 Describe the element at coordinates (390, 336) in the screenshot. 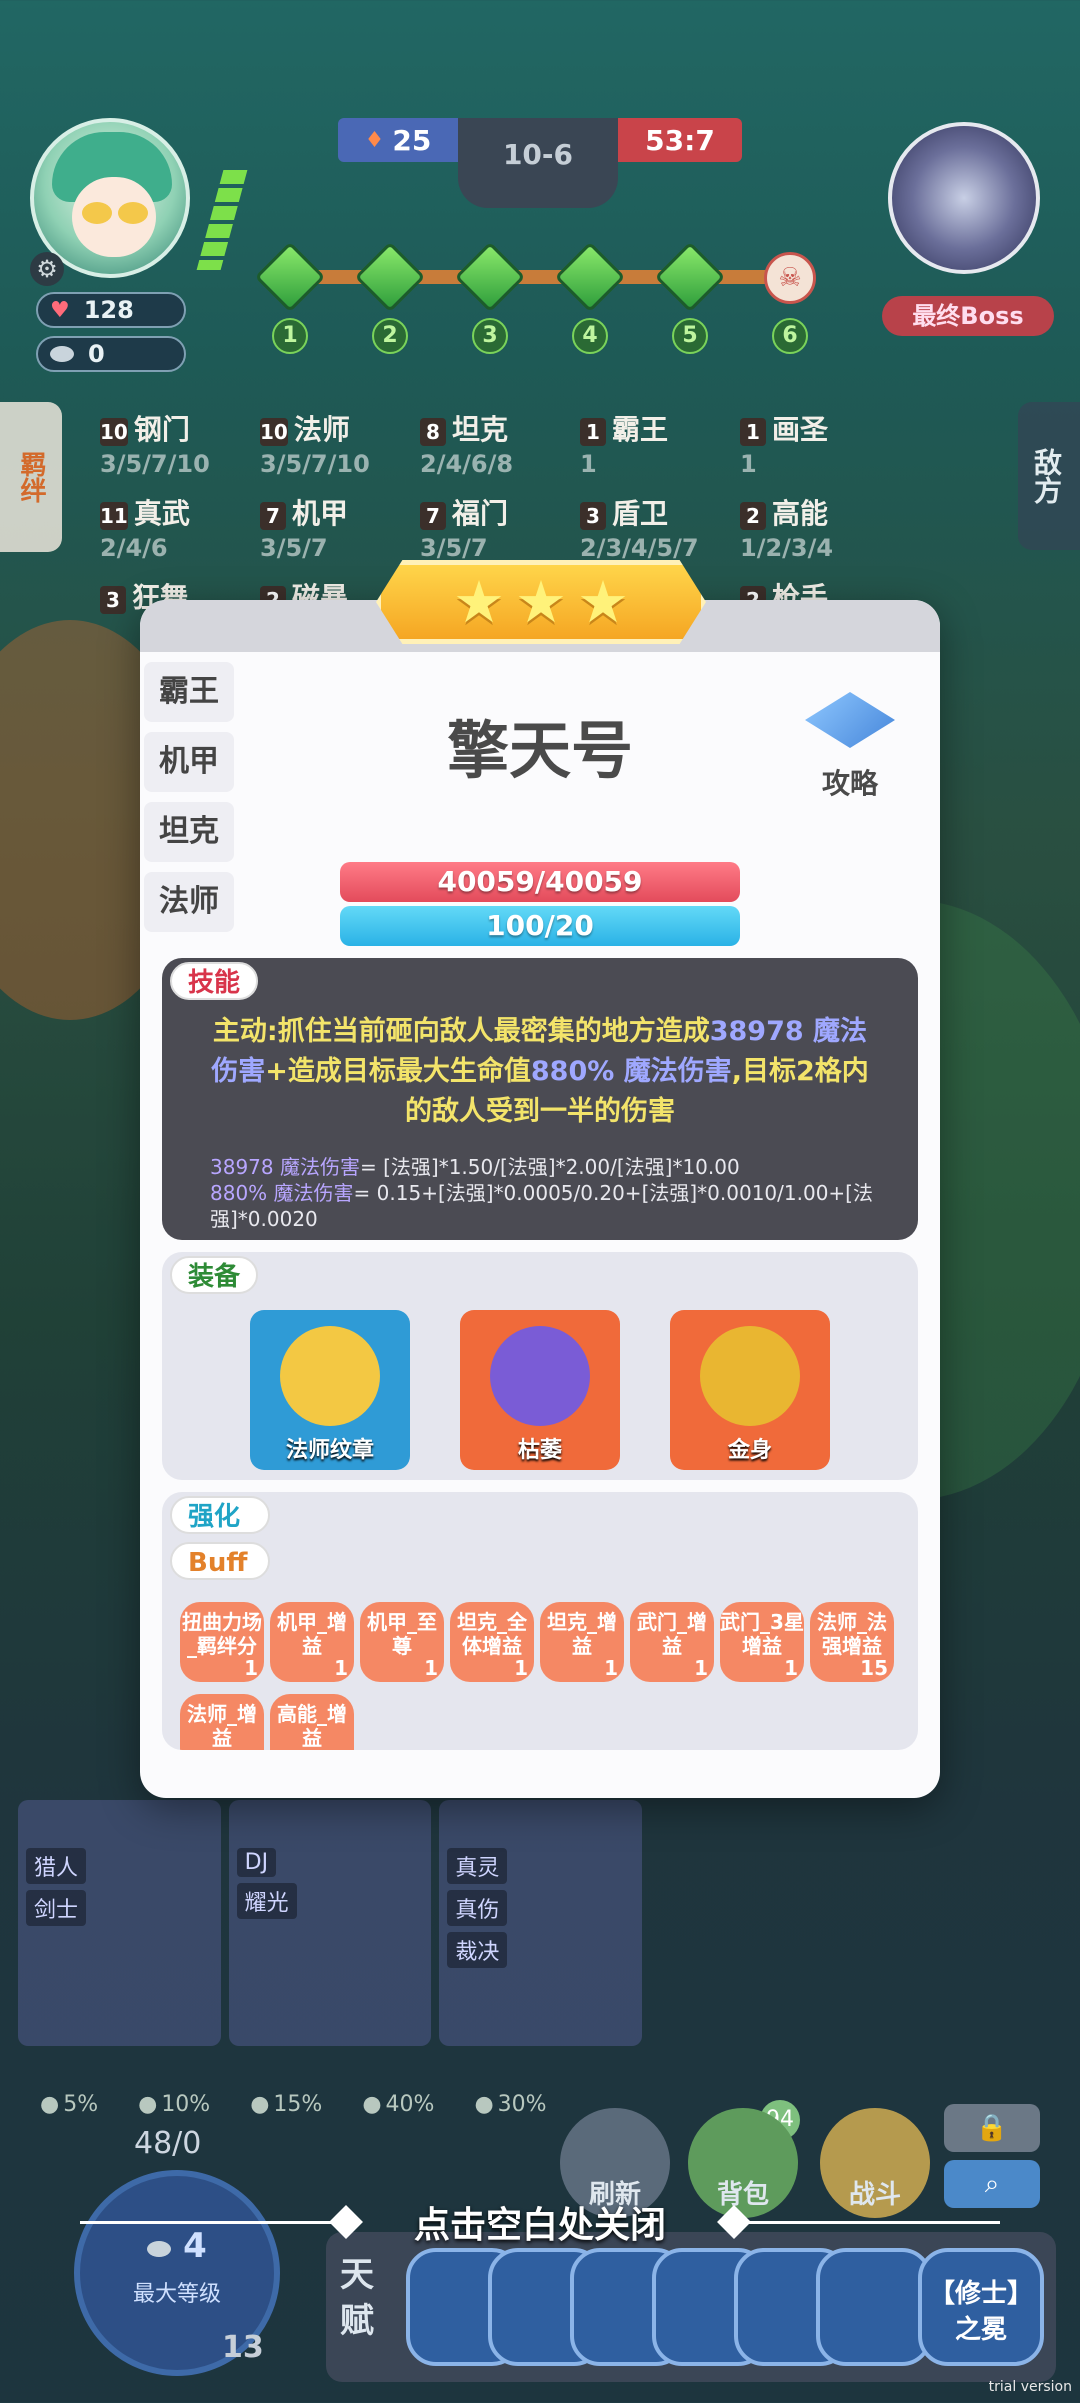

I see `round-number: 2` at that location.